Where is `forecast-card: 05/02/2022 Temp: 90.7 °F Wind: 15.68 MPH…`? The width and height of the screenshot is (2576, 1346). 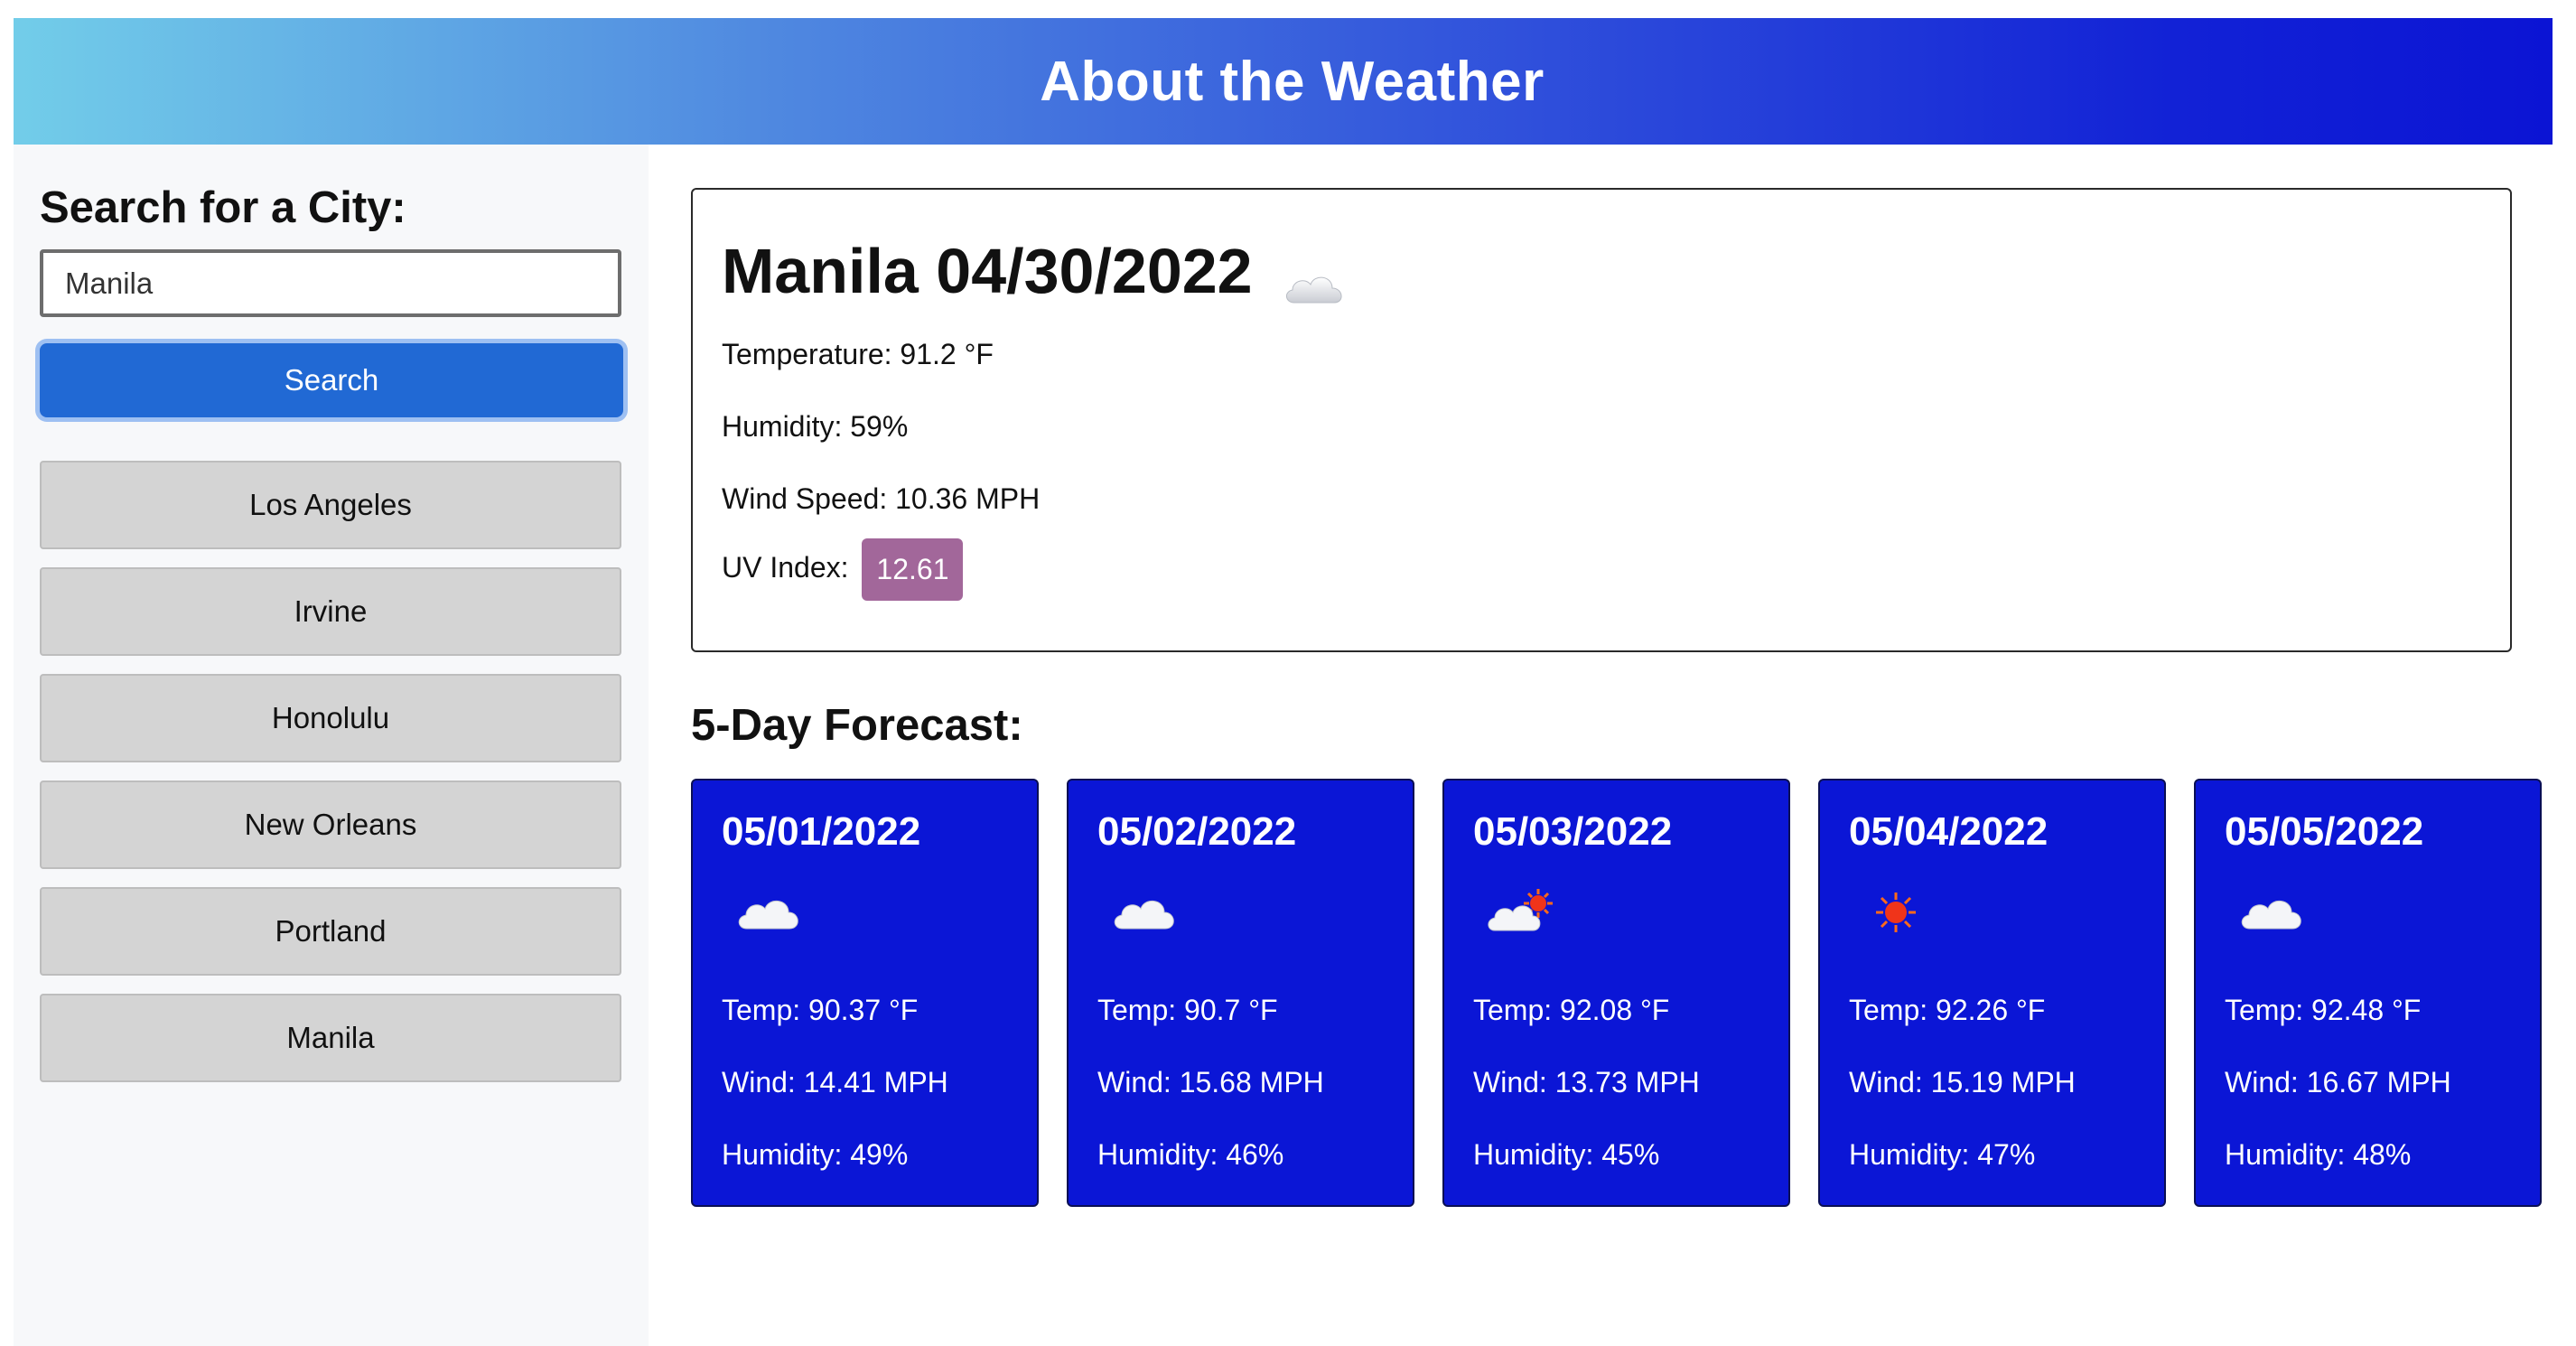 forecast-card: 05/02/2022 Temp: 90.7 °F Wind: 15.68 MPH… is located at coordinates (1240, 993).